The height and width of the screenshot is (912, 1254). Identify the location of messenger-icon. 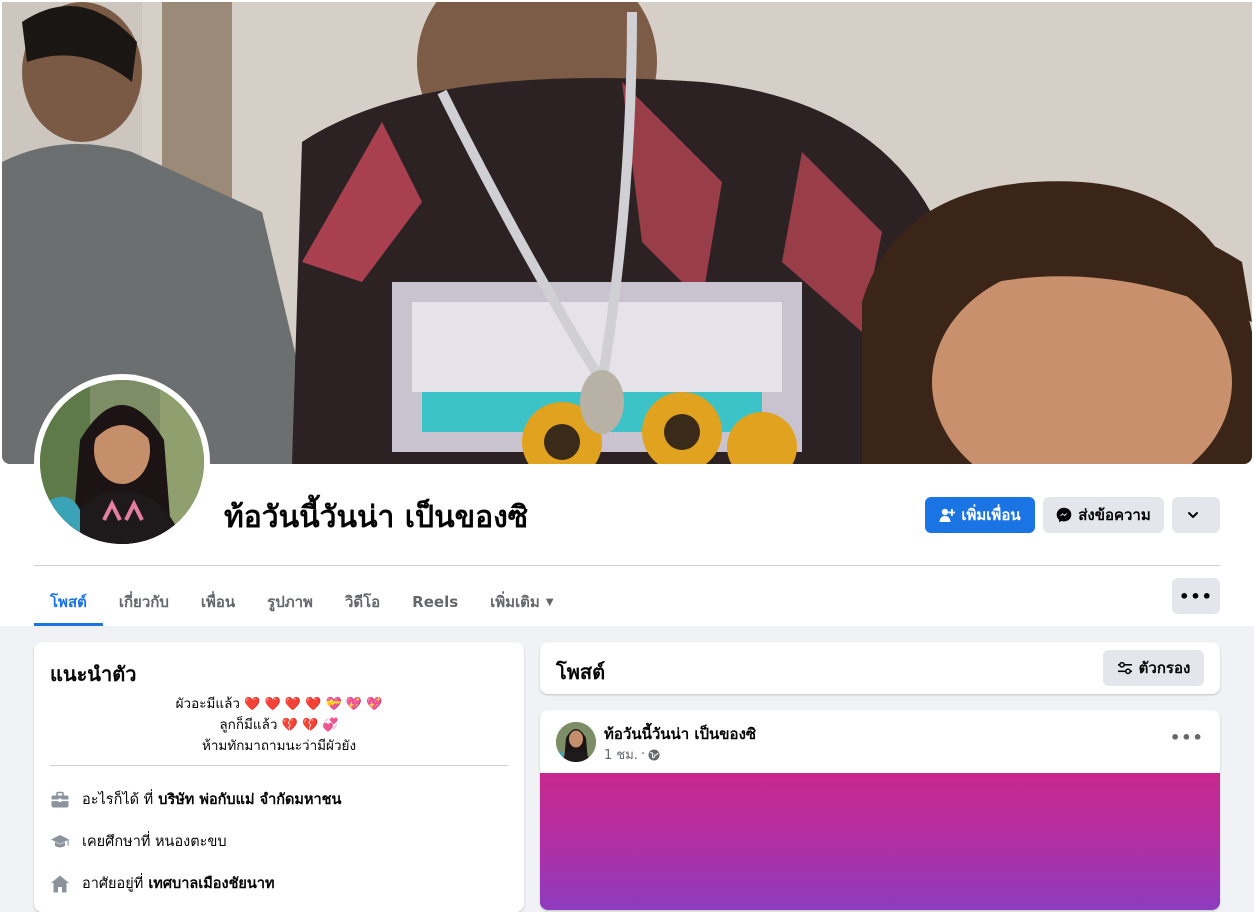
(1064, 515).